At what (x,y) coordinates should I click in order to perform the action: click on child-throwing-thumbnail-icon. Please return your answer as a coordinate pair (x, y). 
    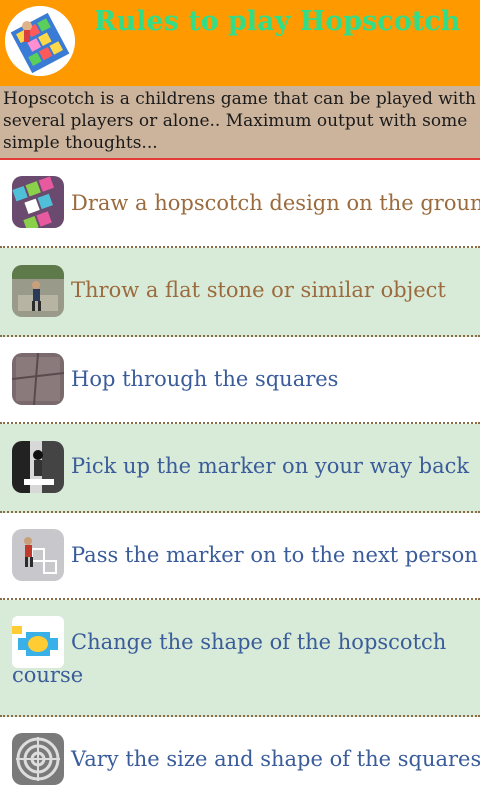
    Looking at the image, I should click on (38, 291).